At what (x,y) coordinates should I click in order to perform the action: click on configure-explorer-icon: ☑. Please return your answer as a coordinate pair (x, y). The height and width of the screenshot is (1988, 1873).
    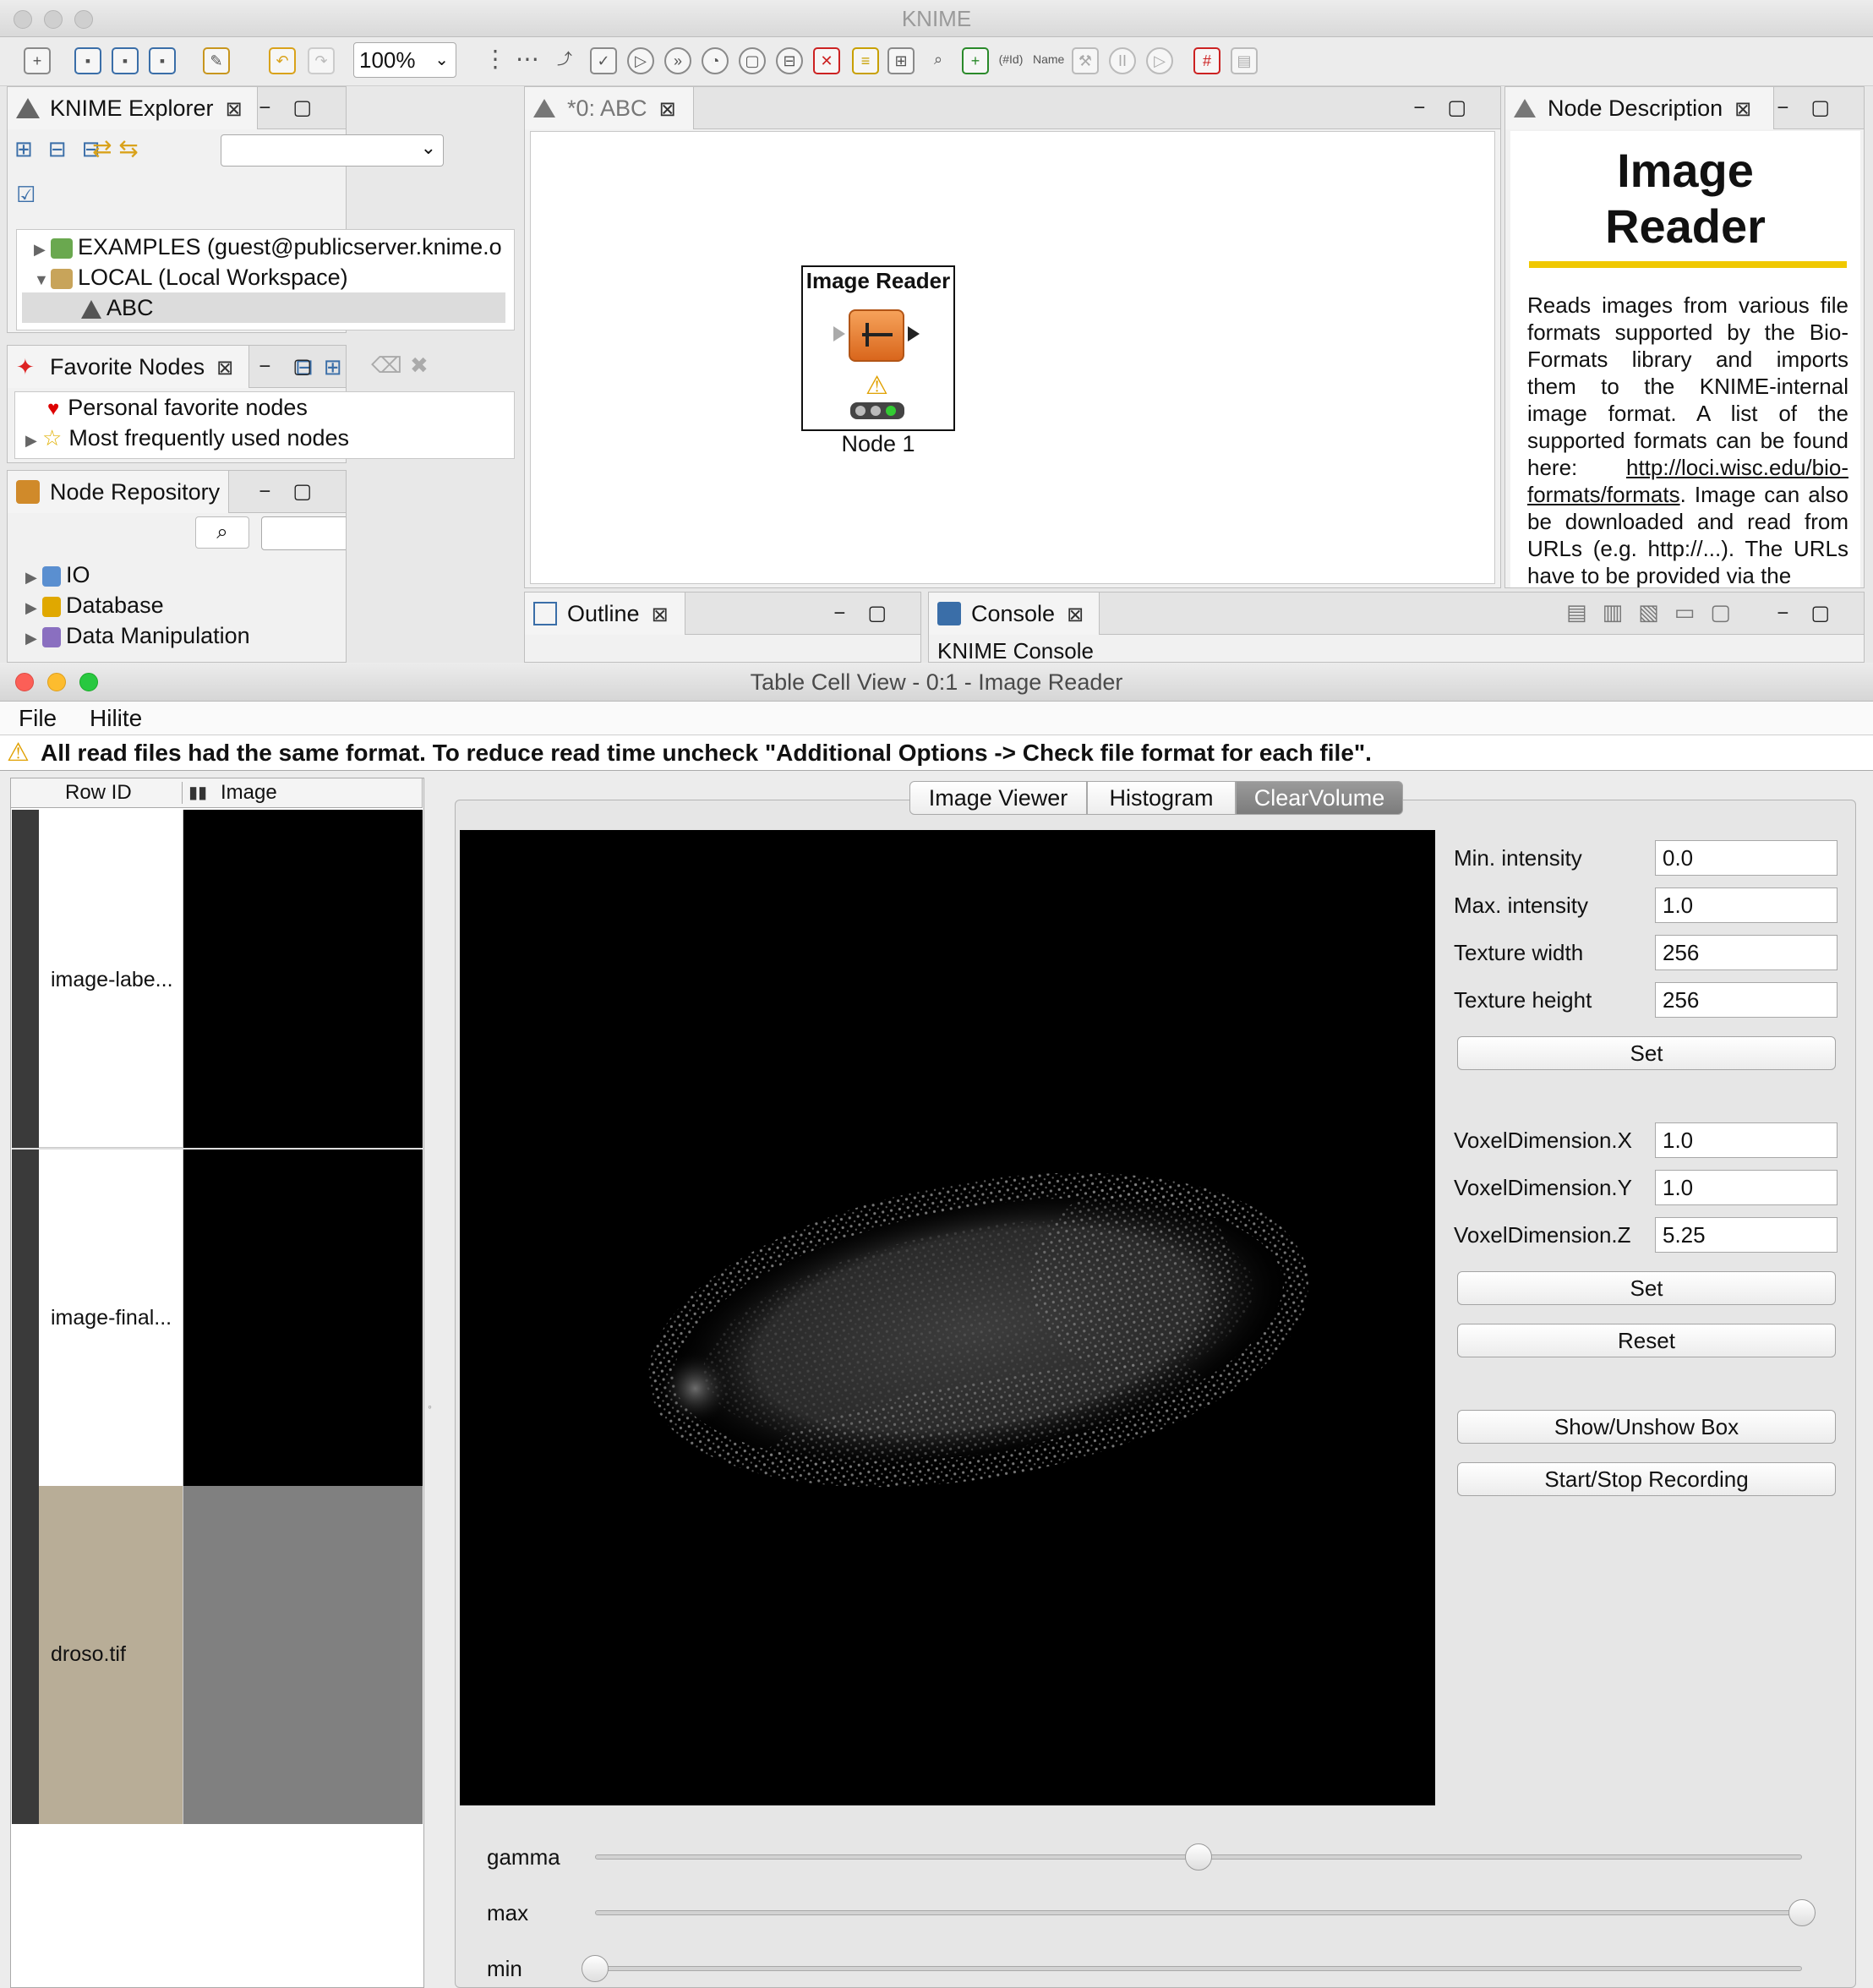
    Looking at the image, I should click on (26, 195).